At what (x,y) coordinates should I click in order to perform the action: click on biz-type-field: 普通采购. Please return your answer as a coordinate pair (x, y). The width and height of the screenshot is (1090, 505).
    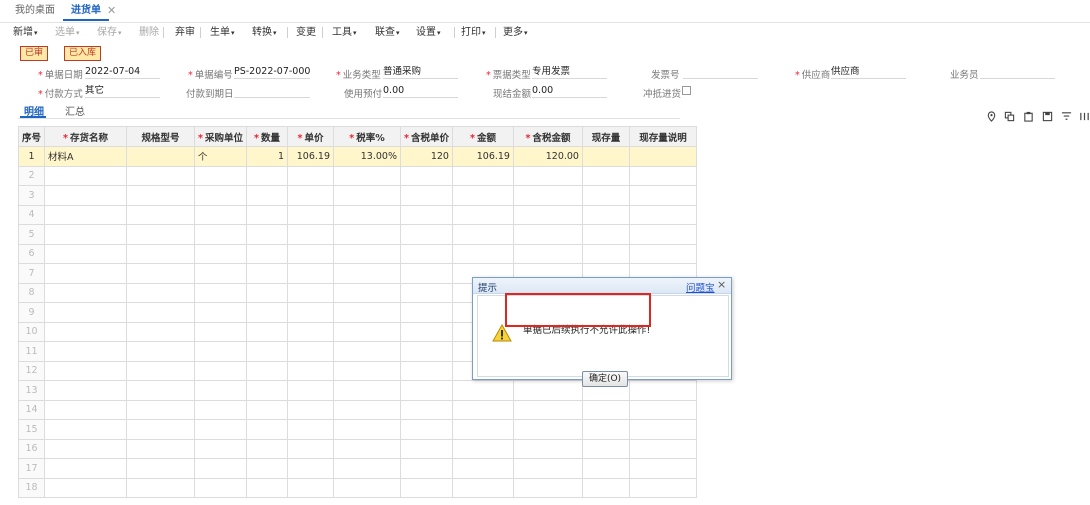
    Looking at the image, I should click on (420, 72).